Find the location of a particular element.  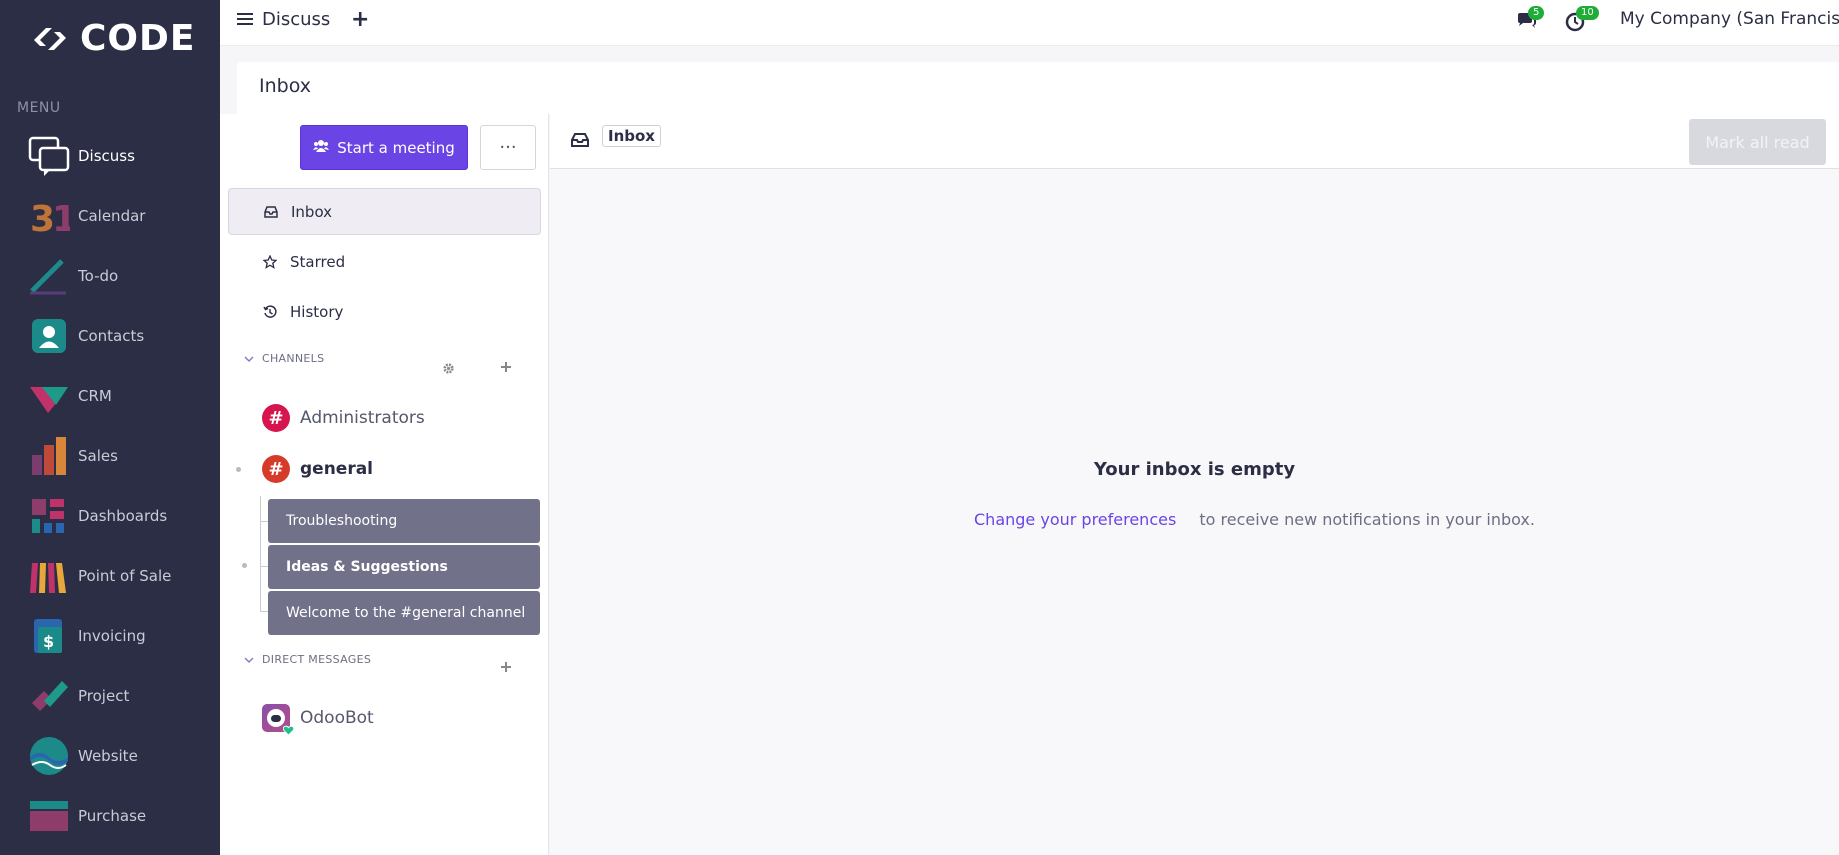

todo-icon is located at coordinates (49, 276).